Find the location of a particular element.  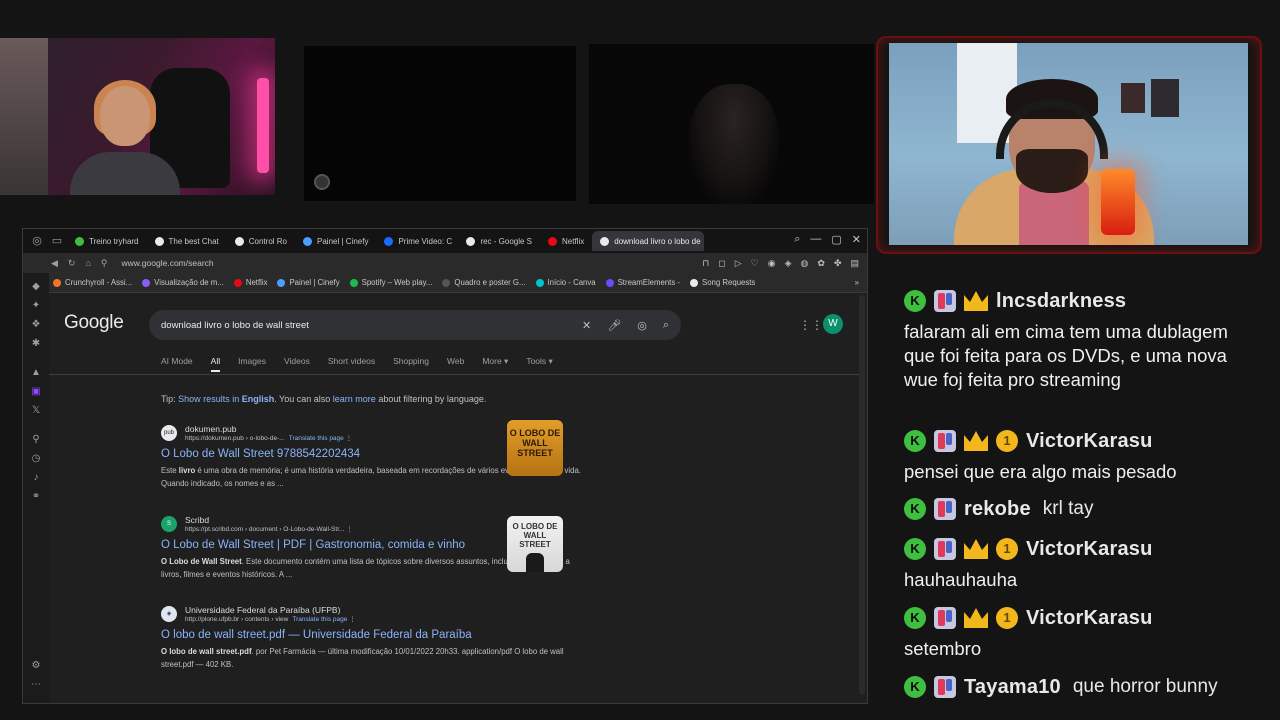

chat-username: lncsdarkness is located at coordinates (1061, 301).